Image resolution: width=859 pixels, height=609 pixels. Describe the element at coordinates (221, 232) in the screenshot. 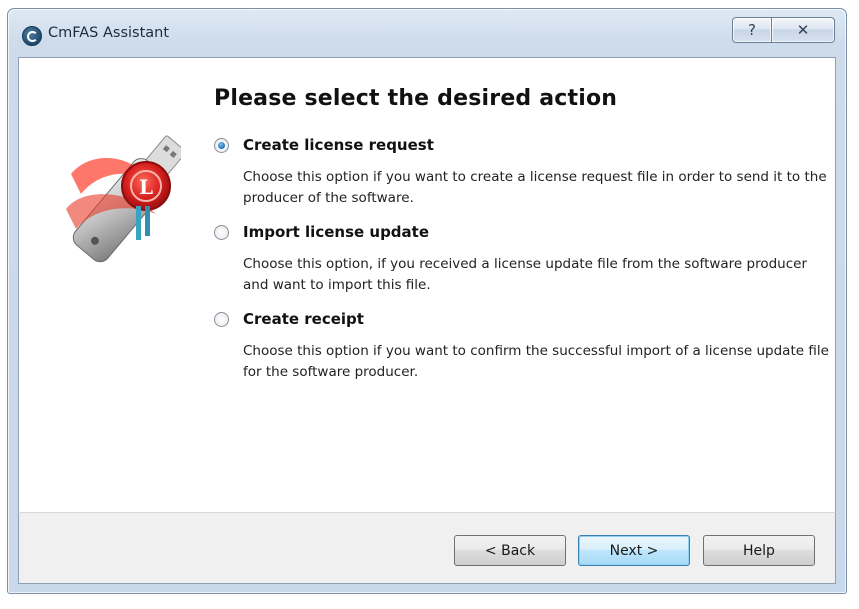

I see `radio-import-license-update` at that location.